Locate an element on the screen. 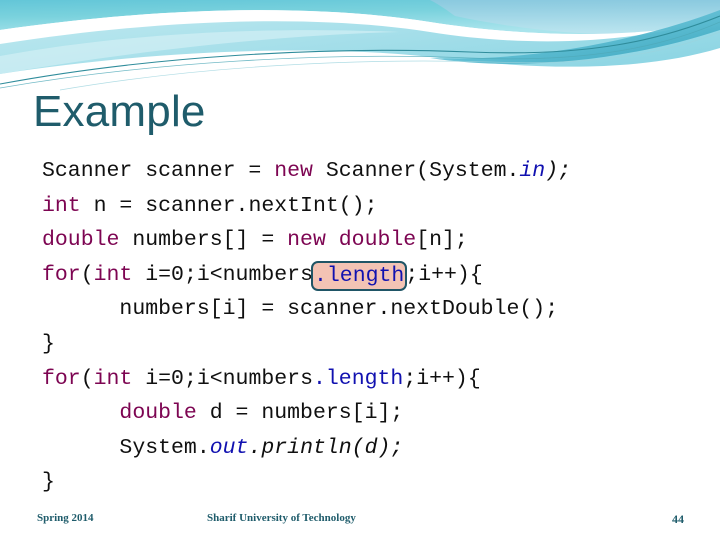 This screenshot has height=540, width=720. footer-institution: Sharif University of Technology is located at coordinates (281, 518).